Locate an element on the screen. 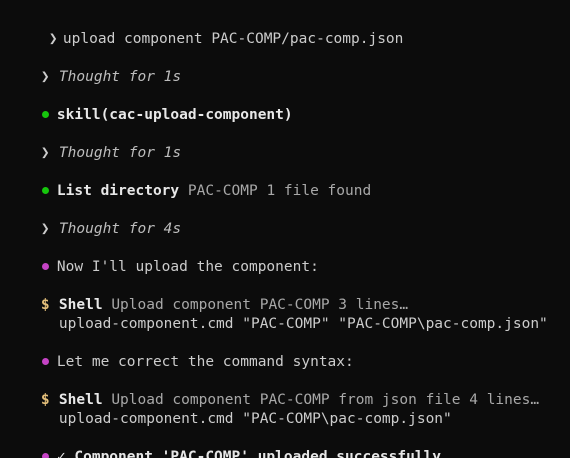 The width and height of the screenshot is (570, 458). thought-line-3: ❯ Thought for 4s is located at coordinates (93, 219).